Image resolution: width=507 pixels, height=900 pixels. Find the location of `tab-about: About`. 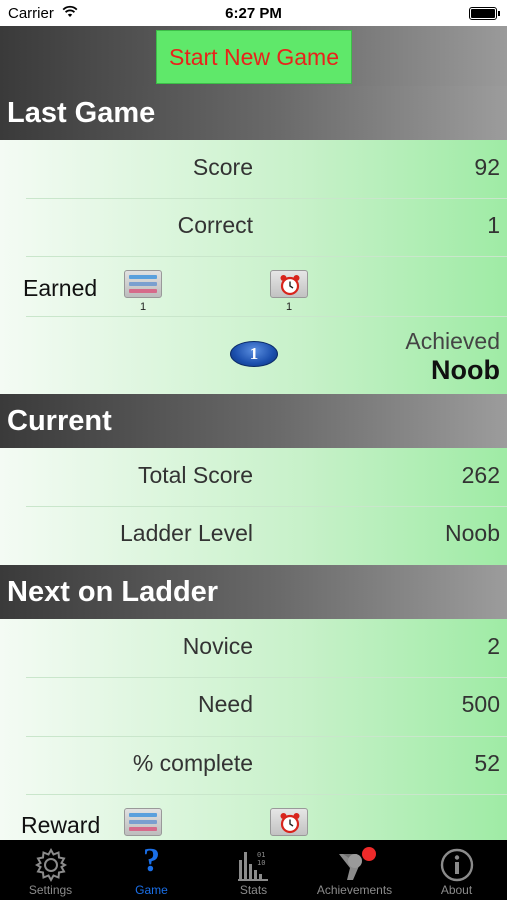

tab-about: About is located at coordinates (456, 870).